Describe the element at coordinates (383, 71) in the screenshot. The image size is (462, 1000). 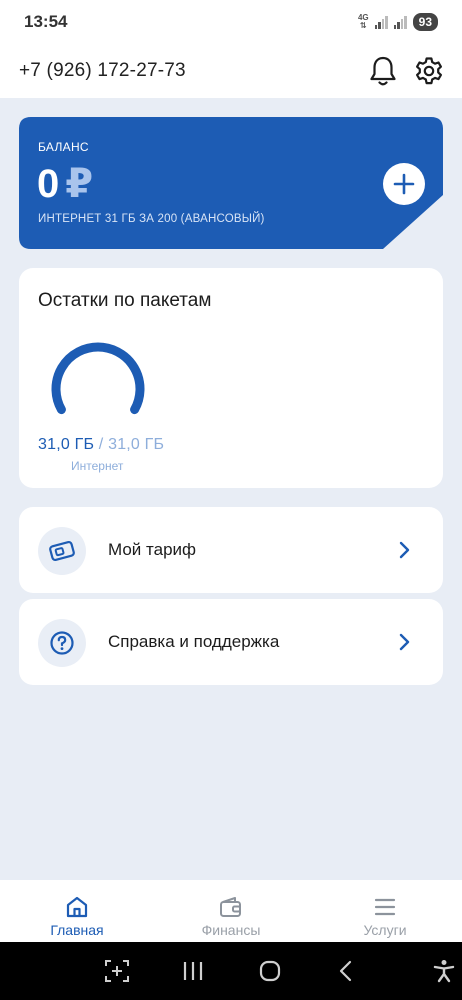
I see `bell-icon` at that location.